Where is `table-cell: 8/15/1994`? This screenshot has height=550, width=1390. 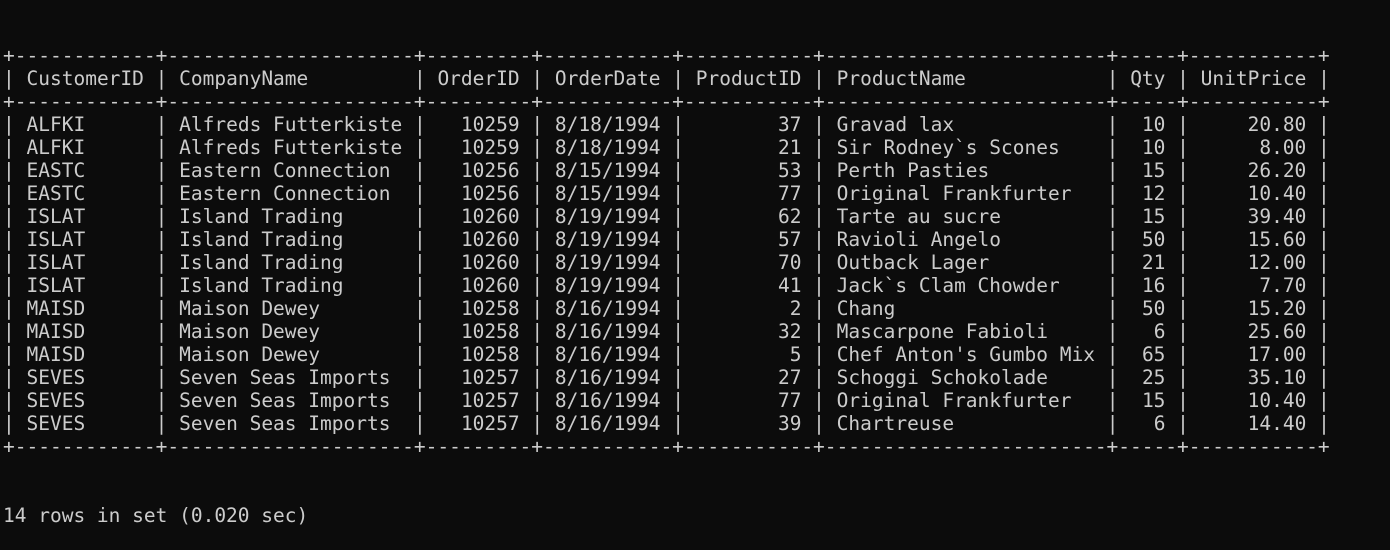 table-cell: 8/15/1994 is located at coordinates (607, 170).